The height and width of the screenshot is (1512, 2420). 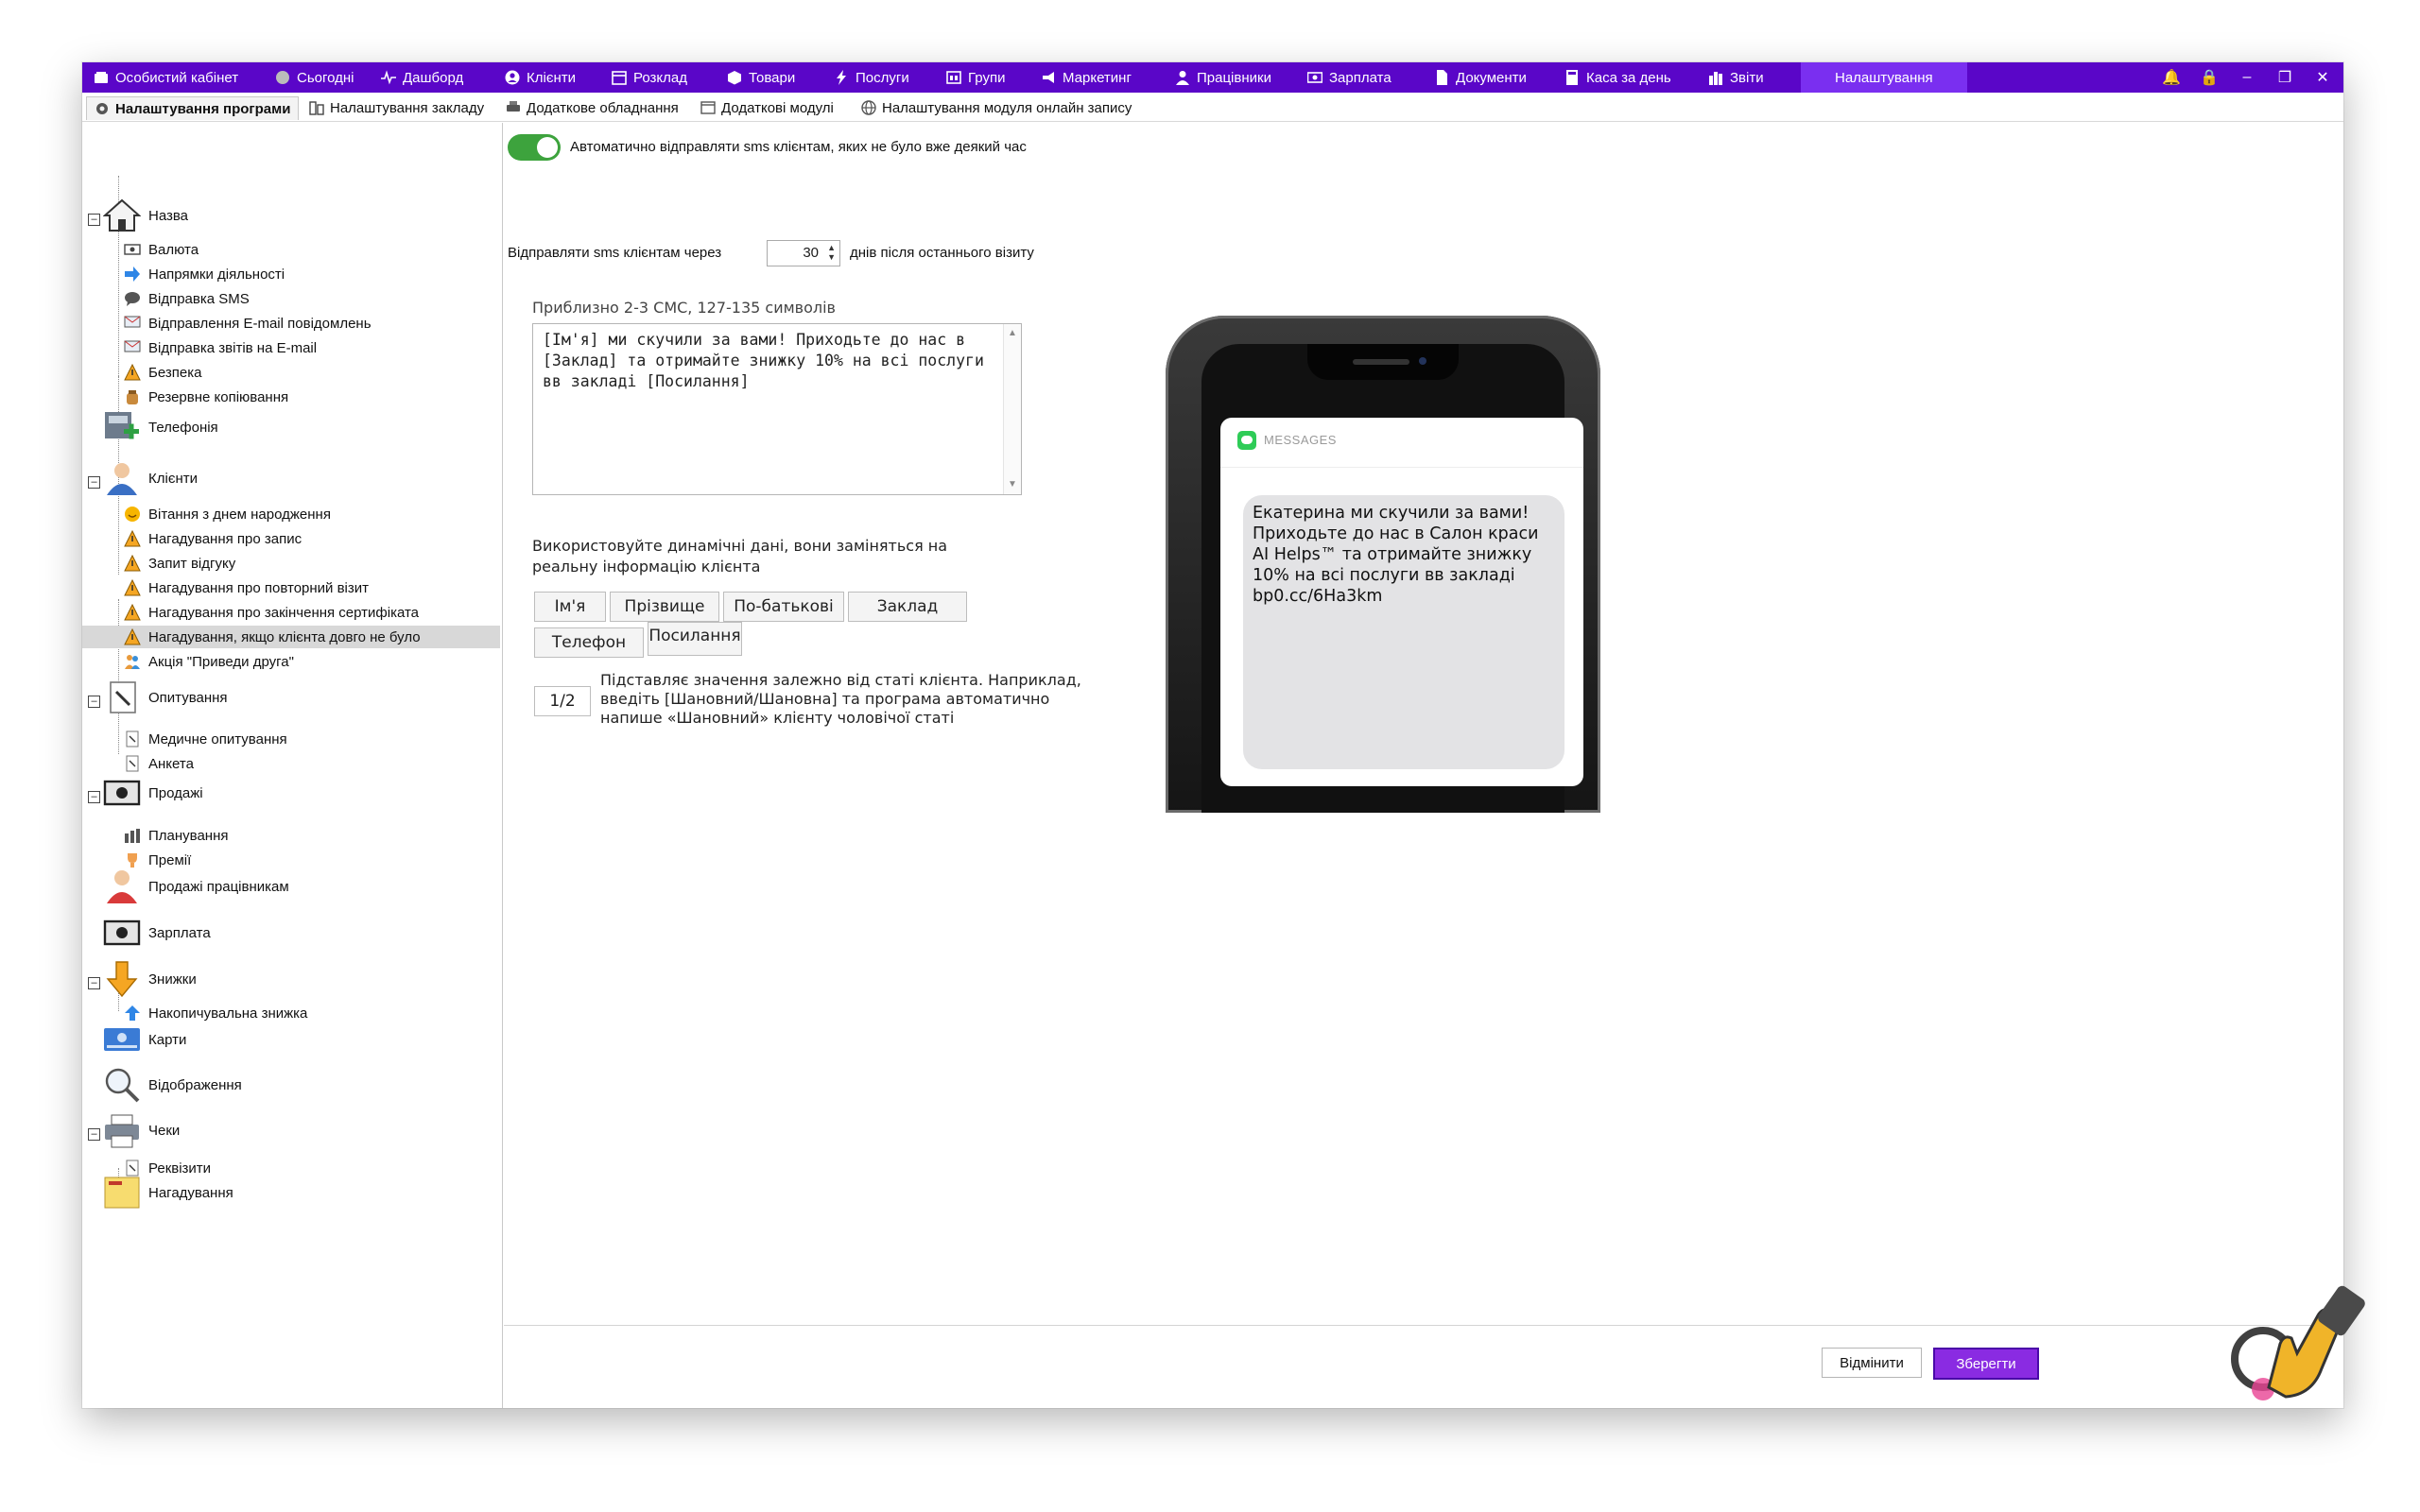 What do you see at coordinates (2171, 77) in the screenshot?
I see `bell-icon: 🔔` at bounding box center [2171, 77].